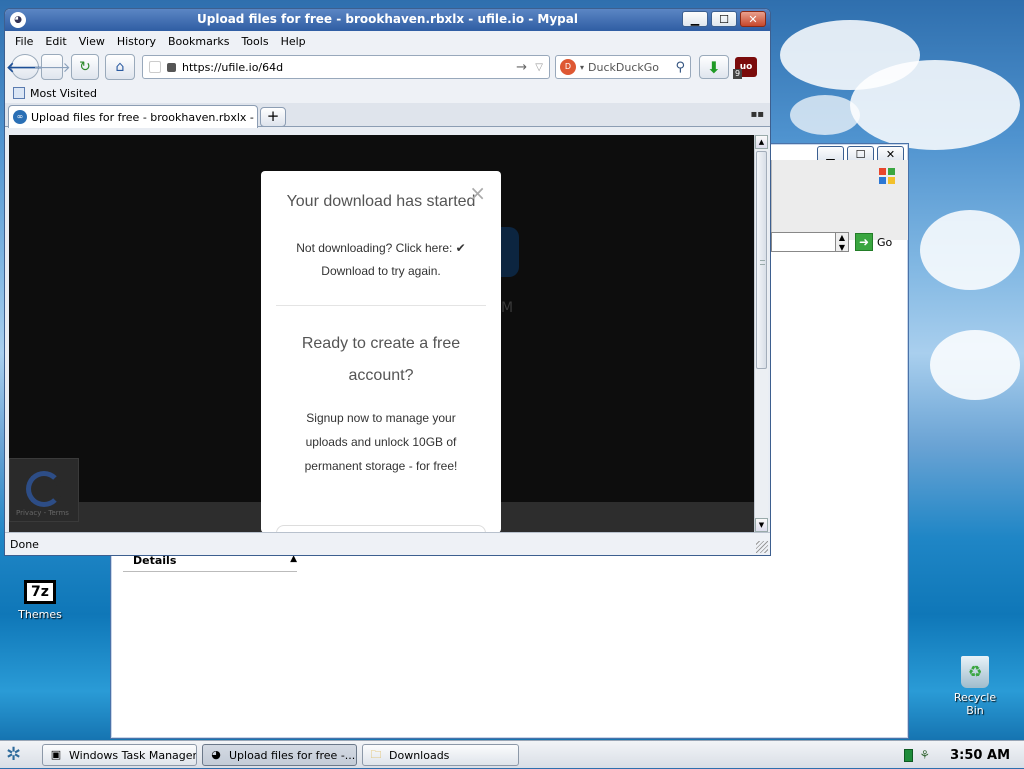  Describe the element at coordinates (714, 67) in the screenshot. I see `downloads-button: ⬇` at that location.